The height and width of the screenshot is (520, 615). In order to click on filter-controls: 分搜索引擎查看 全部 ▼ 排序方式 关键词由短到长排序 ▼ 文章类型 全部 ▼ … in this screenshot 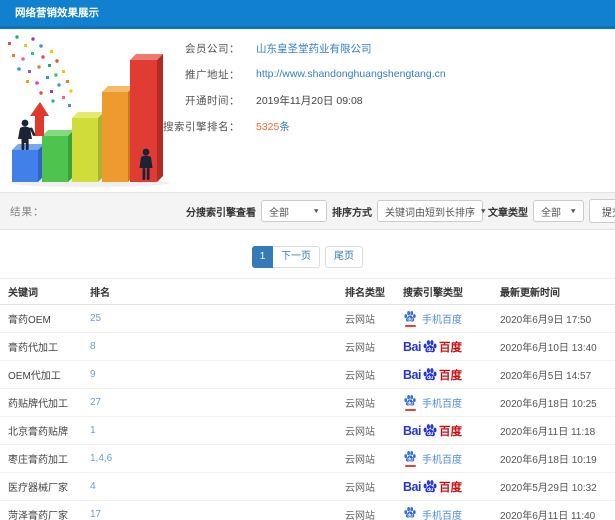, I will do `click(400, 211)`.